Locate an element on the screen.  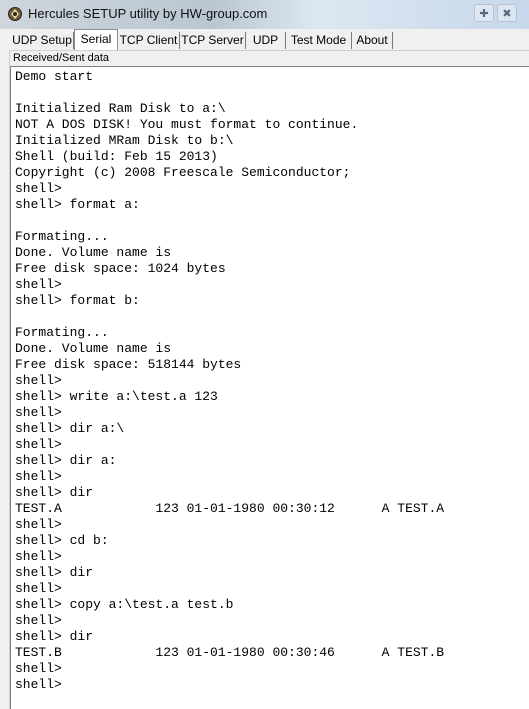
tab-serial: Serial is located at coordinates (96, 39).